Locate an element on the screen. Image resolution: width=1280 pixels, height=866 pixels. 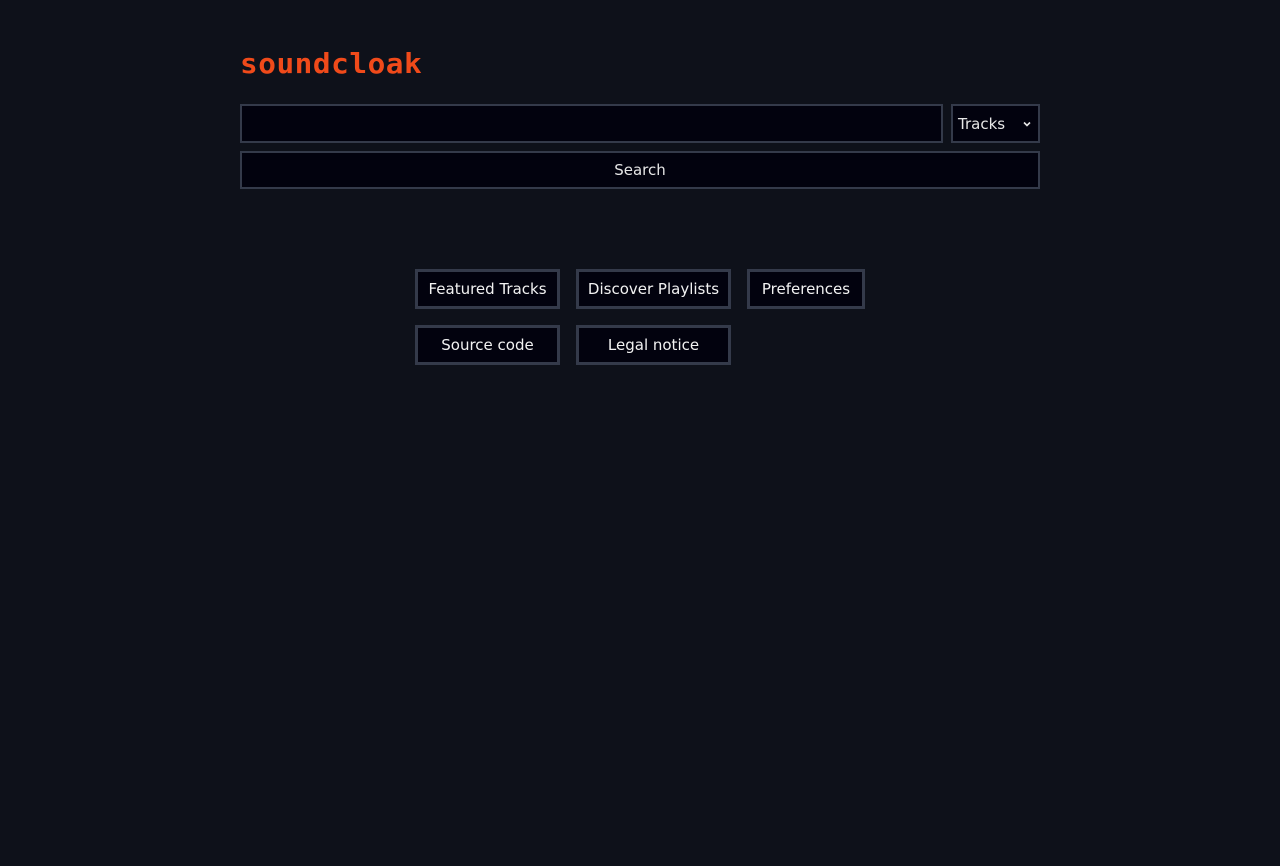
source-code-button: Source code is located at coordinates (487, 345).